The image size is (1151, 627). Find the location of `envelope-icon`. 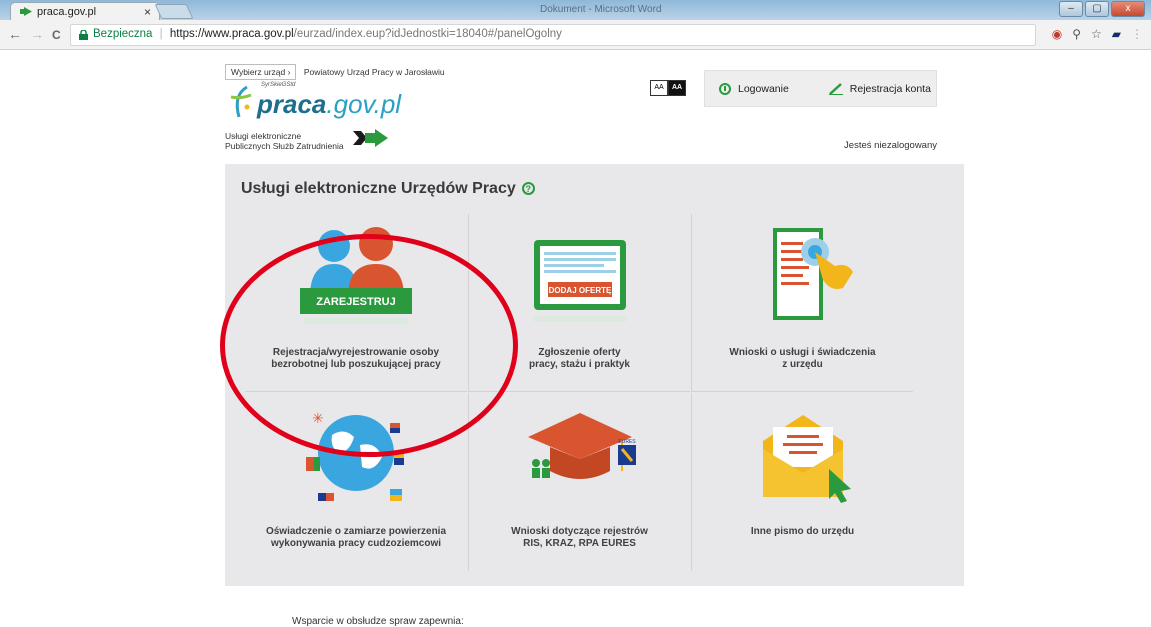

envelope-icon is located at coordinates (807, 459).